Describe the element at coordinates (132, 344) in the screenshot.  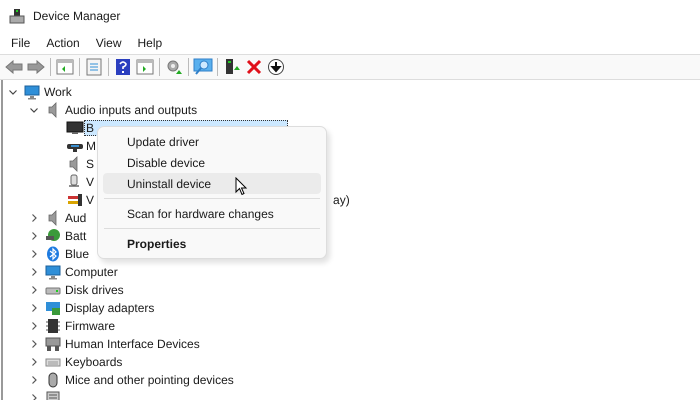
I see `tree-item: Human Interface Devices` at that location.